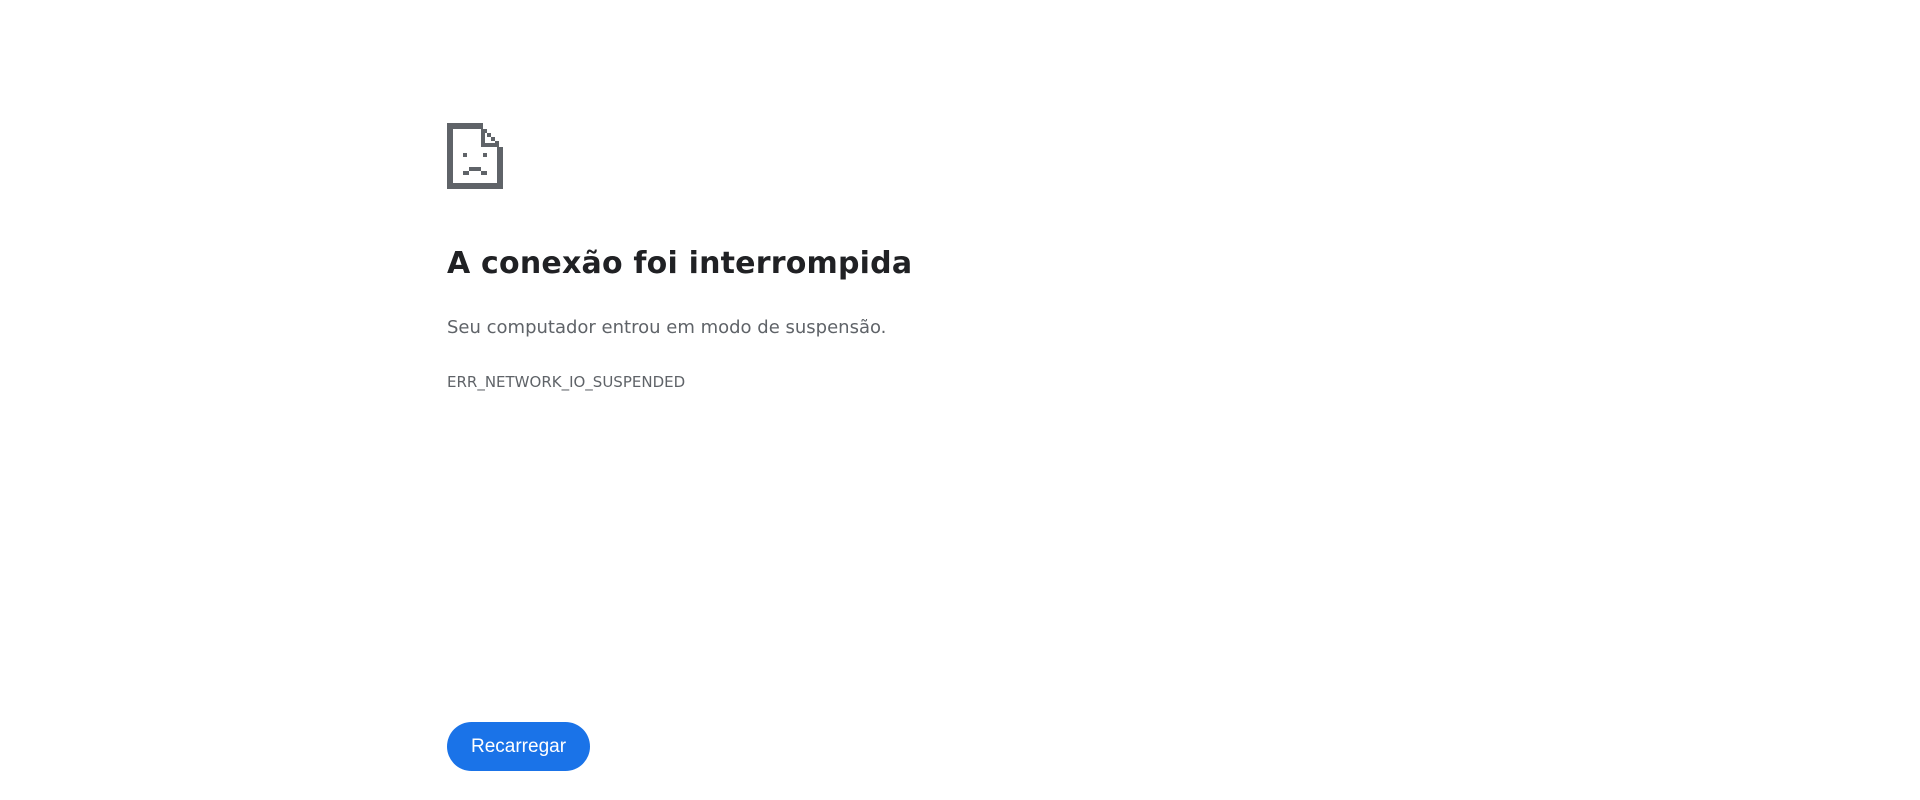 The image size is (1920, 800). What do you see at coordinates (566, 382) in the screenshot?
I see `error-code: ERR_NETWORK_IO_SUSPENDED` at bounding box center [566, 382].